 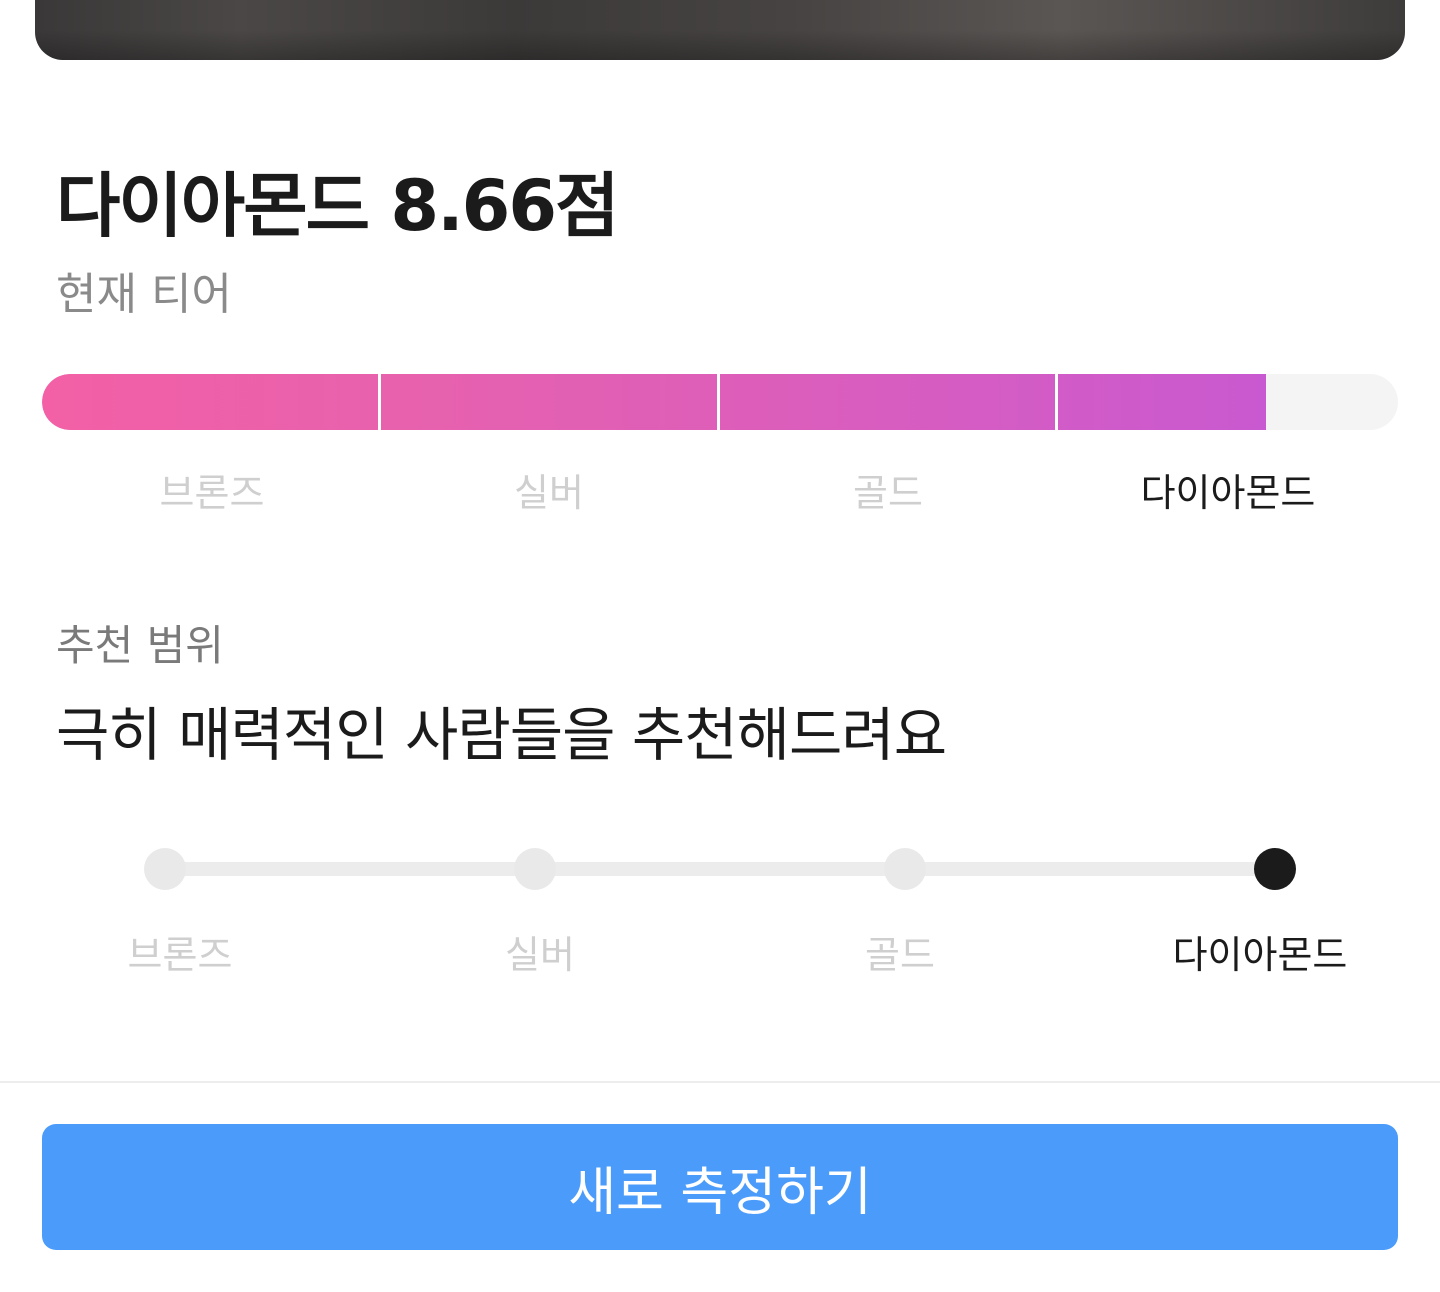 What do you see at coordinates (888, 493) in the screenshot?
I see `tier-label-gold: 골드` at bounding box center [888, 493].